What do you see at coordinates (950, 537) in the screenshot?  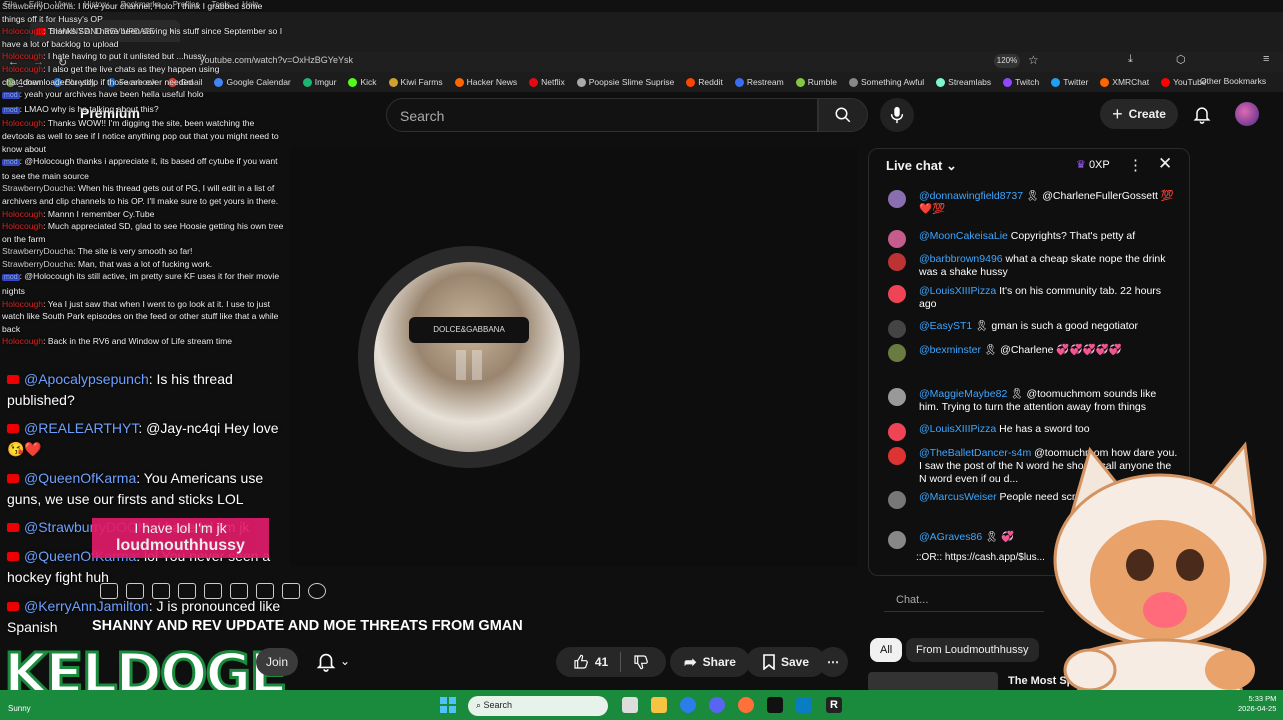 I see `chat-author: @AGraves86` at bounding box center [950, 537].